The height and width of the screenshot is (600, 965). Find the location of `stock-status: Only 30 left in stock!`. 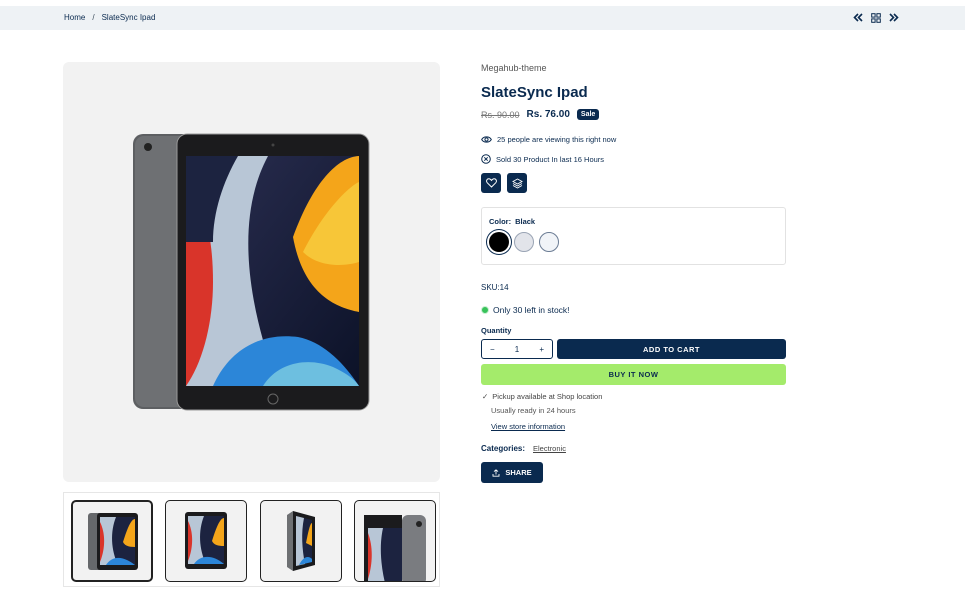

stock-status: Only 30 left in stock! is located at coordinates (525, 310).